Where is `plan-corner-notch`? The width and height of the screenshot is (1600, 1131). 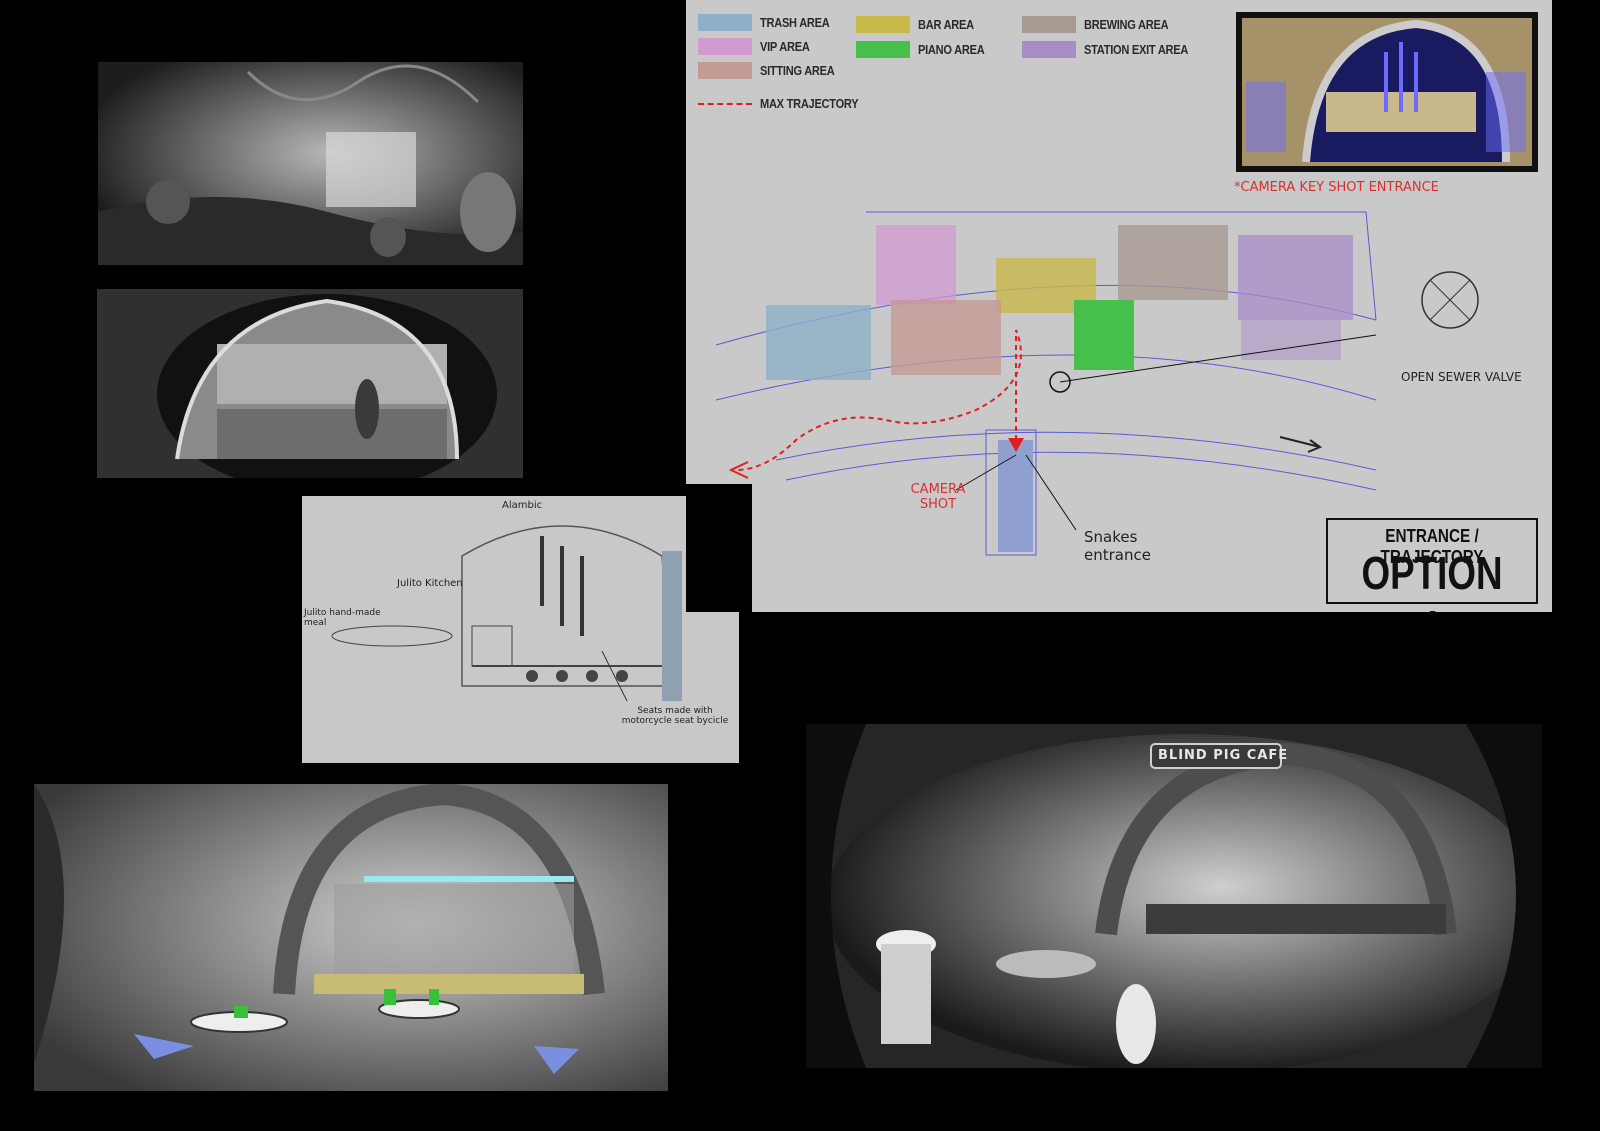
plan-corner-notch is located at coordinates (719, 548).